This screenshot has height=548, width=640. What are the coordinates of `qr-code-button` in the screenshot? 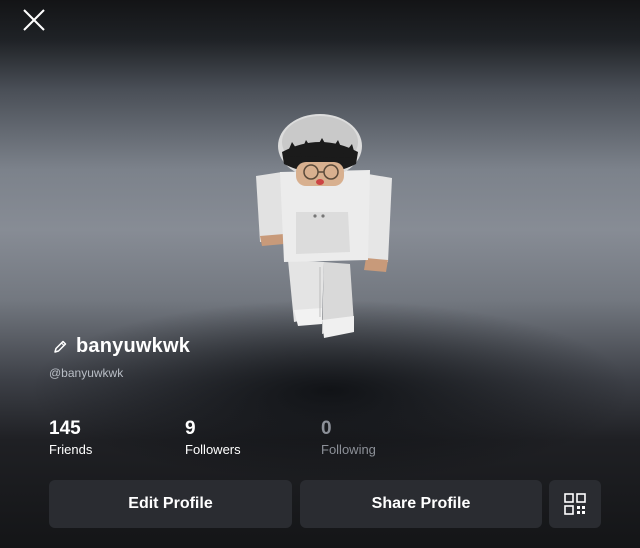 It's located at (575, 504).